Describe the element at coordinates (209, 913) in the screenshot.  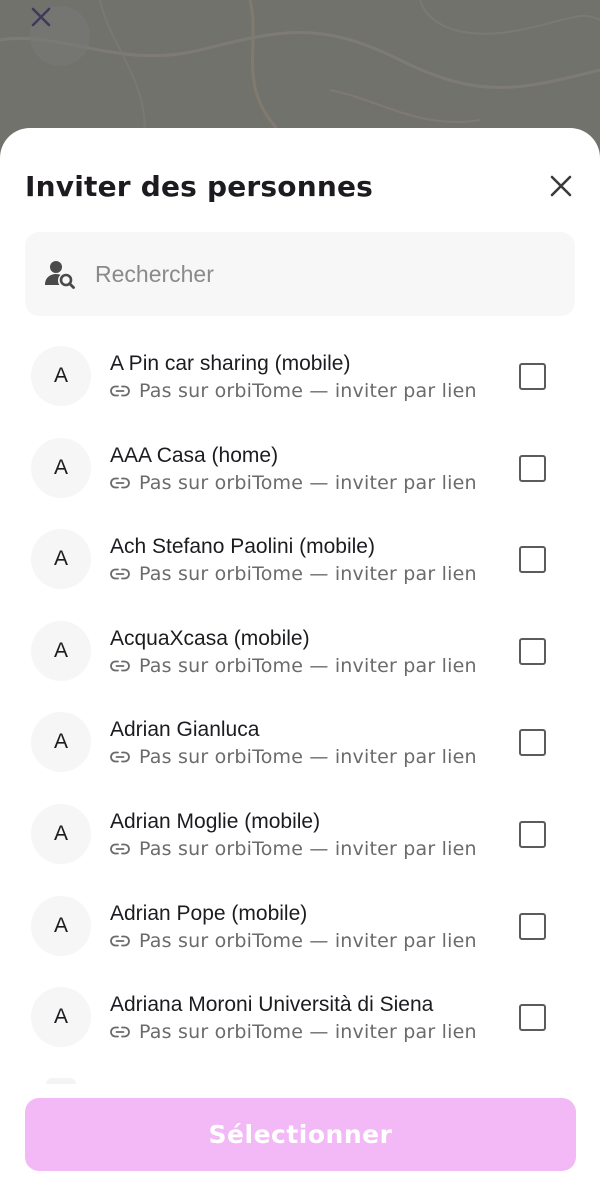
I see `contact-name: Adrian Pope (mobile)` at that location.